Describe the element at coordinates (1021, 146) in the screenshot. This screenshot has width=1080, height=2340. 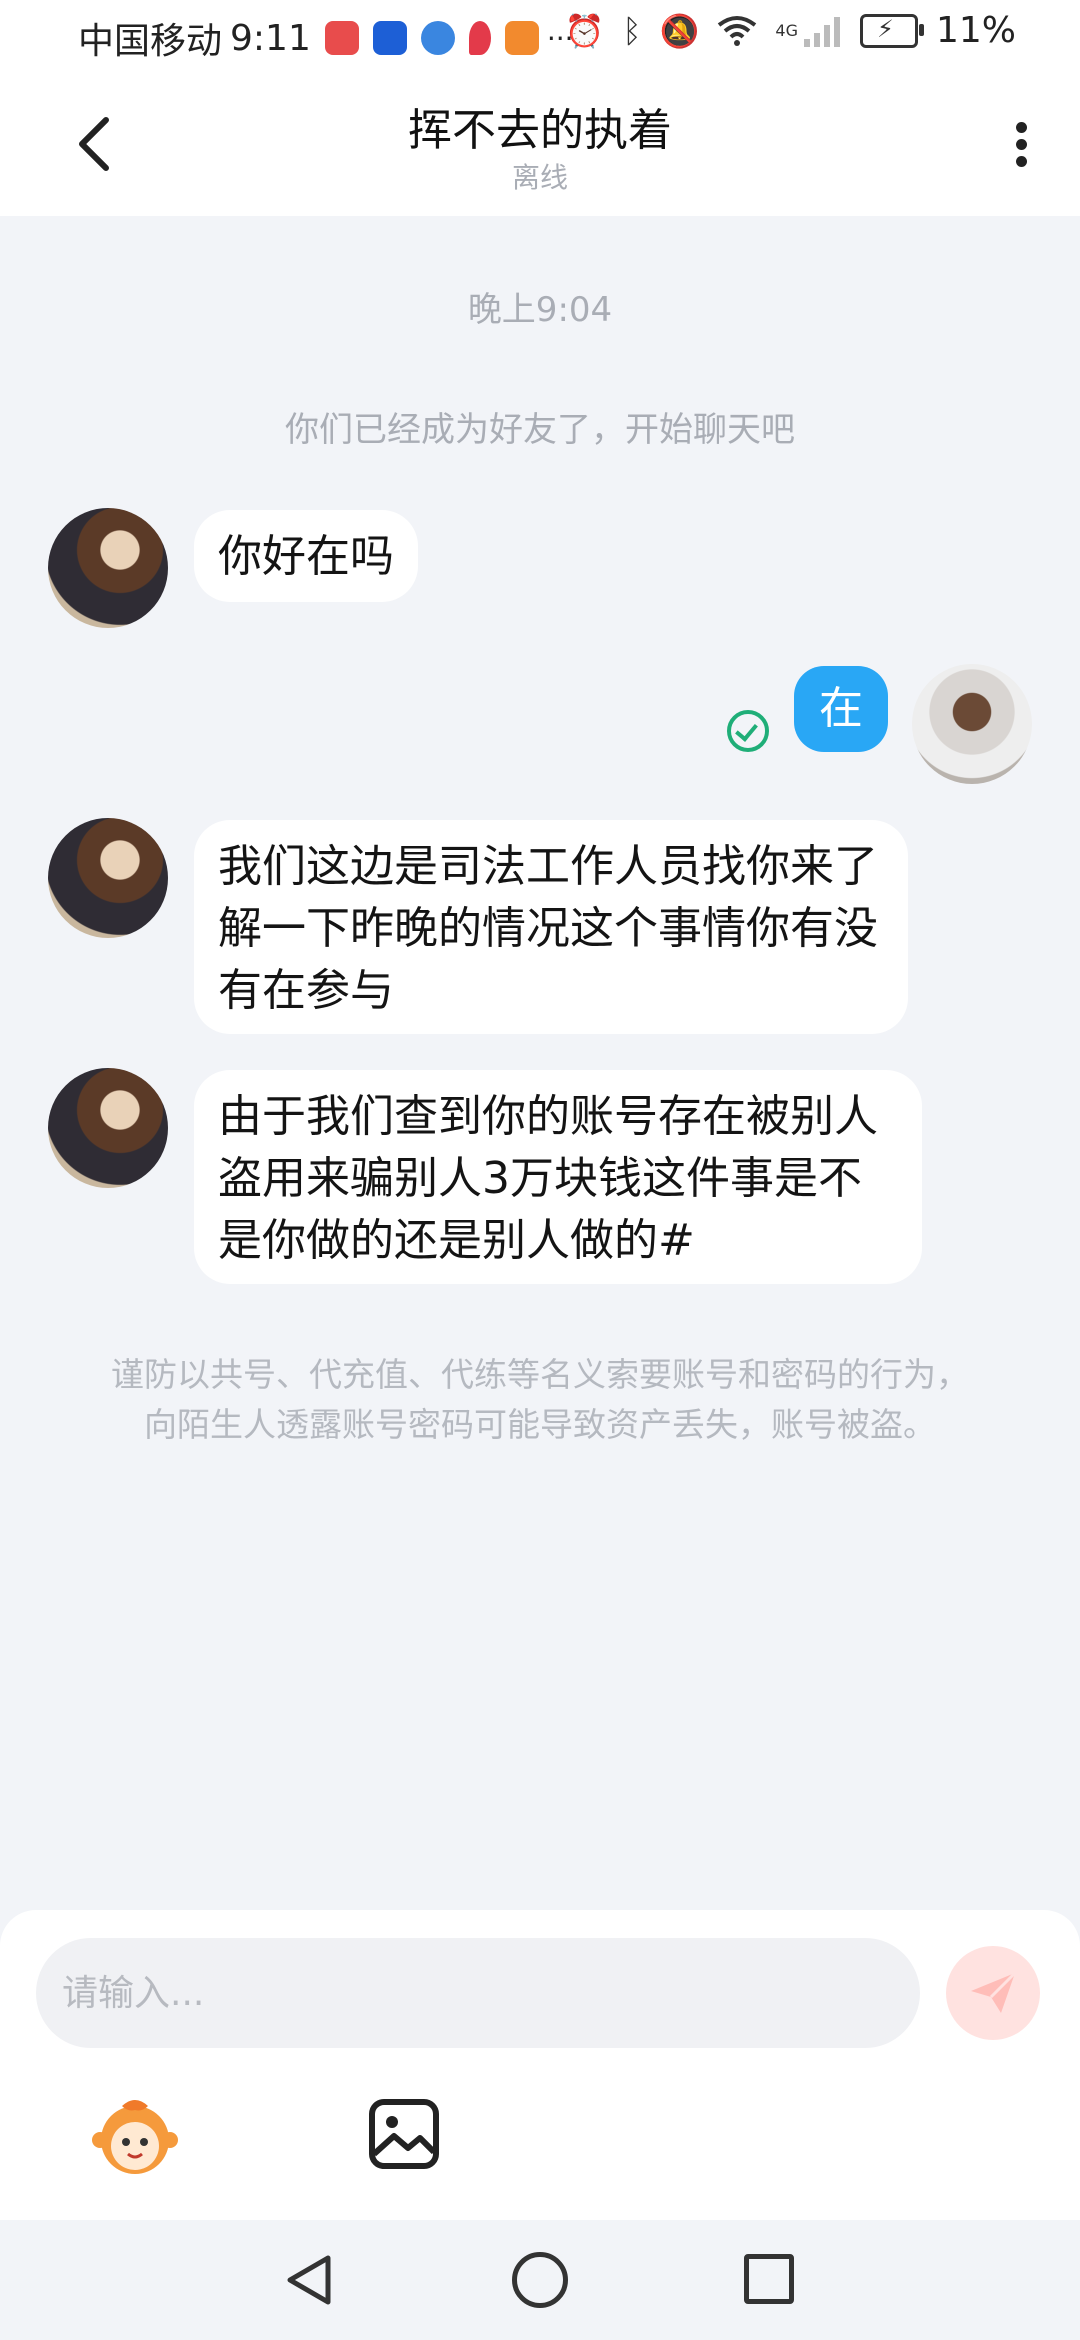
I see `more-options-icon` at that location.